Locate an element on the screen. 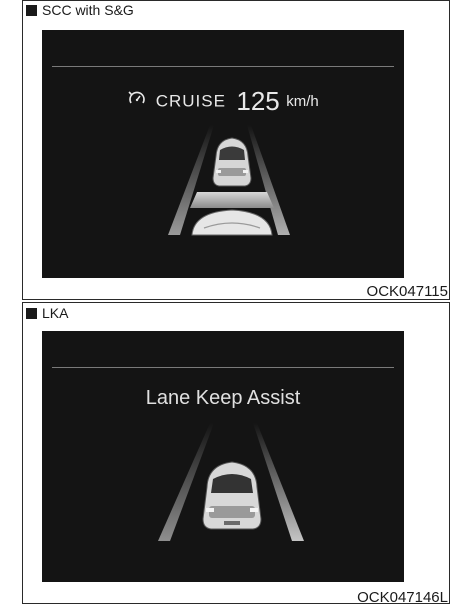  lka-lane-scene is located at coordinates (231, 482).